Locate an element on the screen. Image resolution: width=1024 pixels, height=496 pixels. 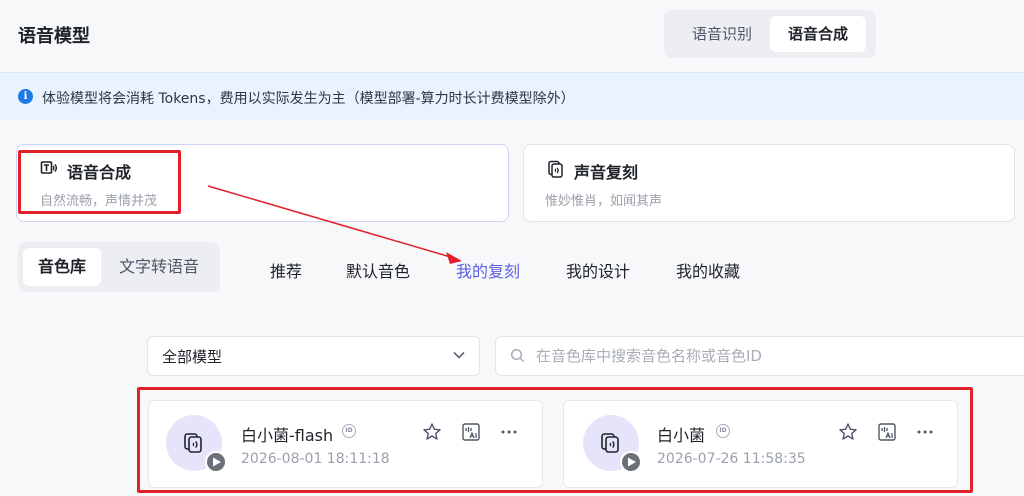
mode-card-voice-clone is located at coordinates (769, 183).